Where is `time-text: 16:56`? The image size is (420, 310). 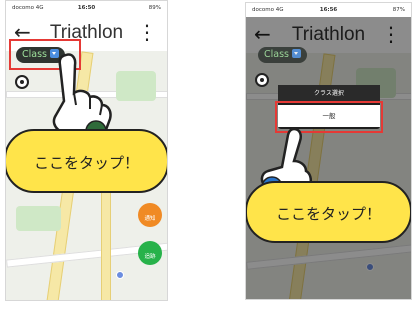 time-text: 16:56 is located at coordinates (328, 10).